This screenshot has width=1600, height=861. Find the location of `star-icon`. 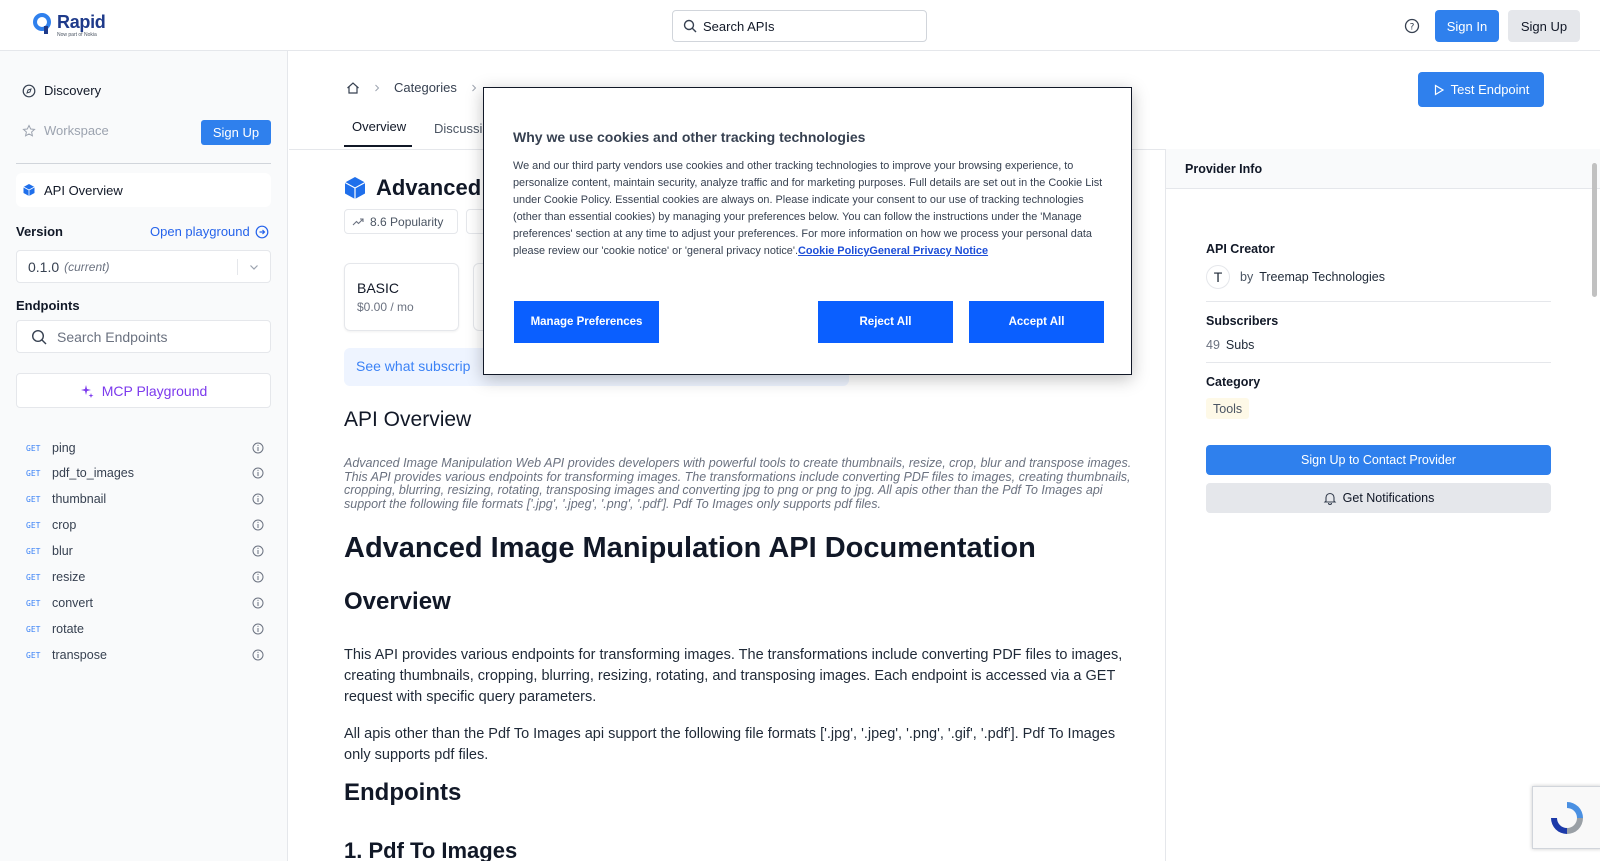

star-icon is located at coordinates (29, 130).